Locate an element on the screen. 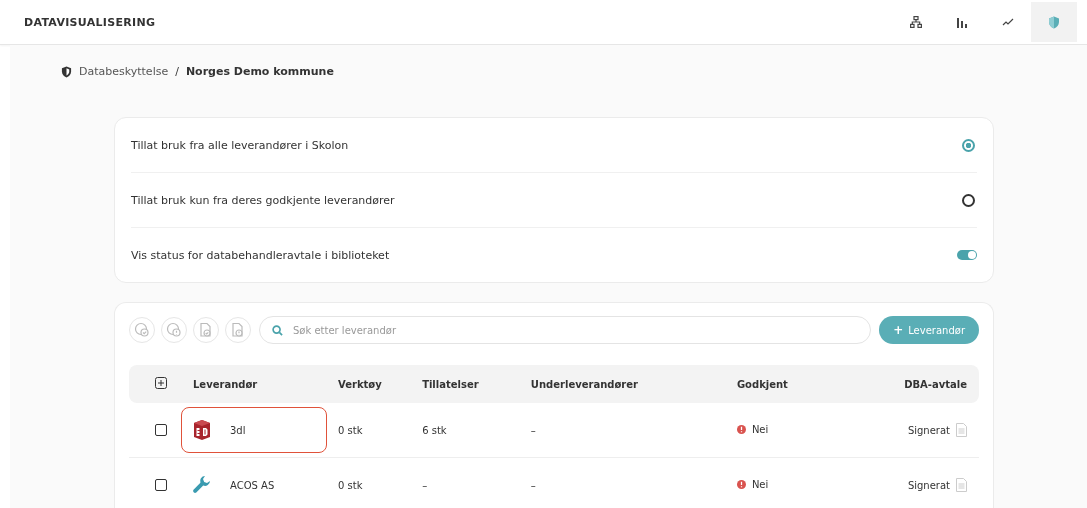 This screenshot has width=1087, height=508. vendor-name: ACOS AS is located at coordinates (252, 485).